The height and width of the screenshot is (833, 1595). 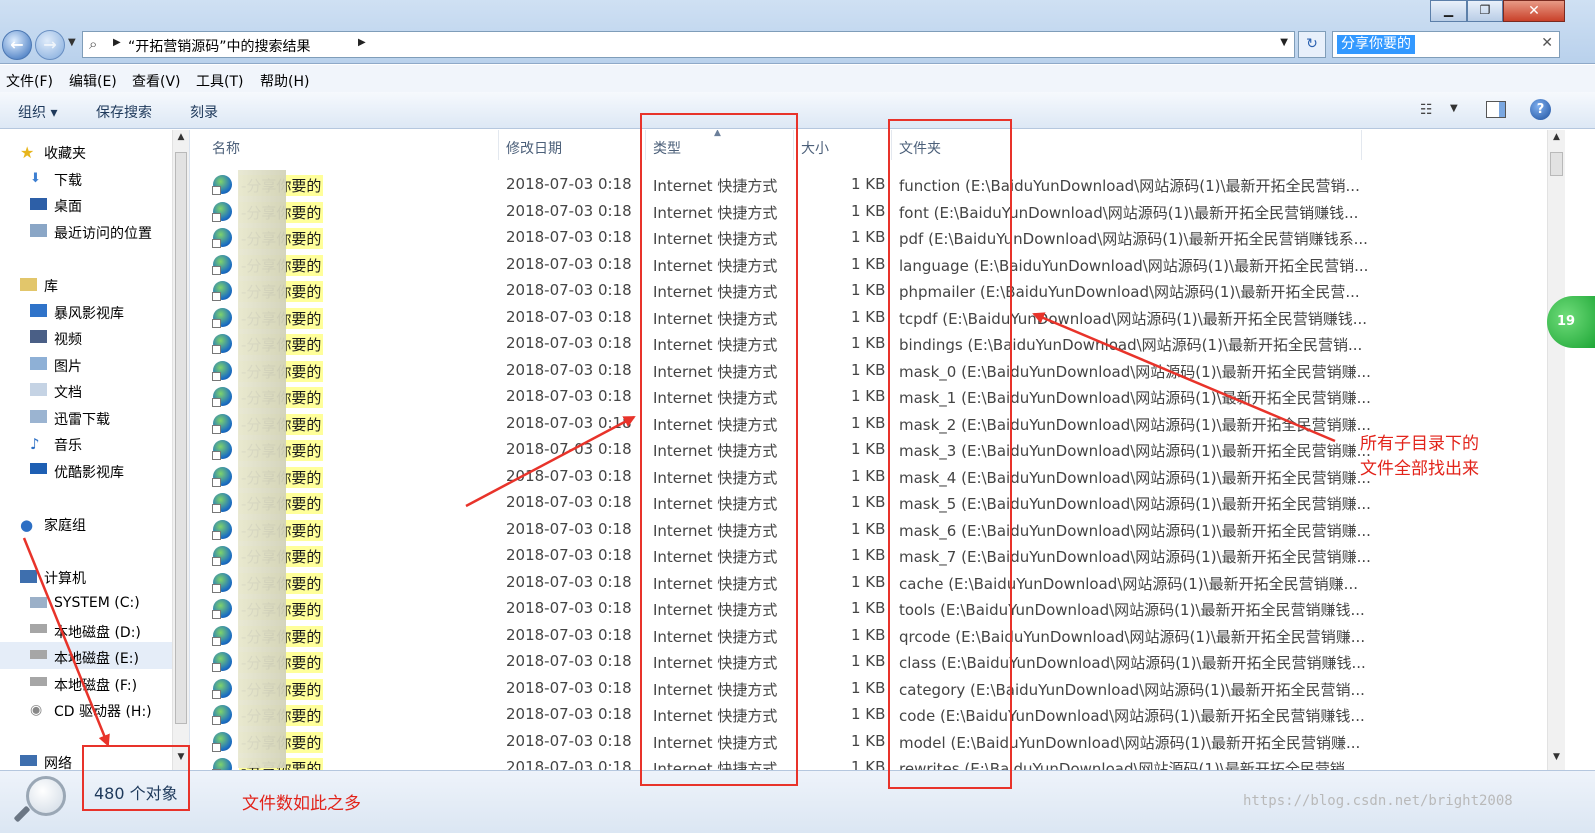 What do you see at coordinates (51, 286) in the screenshot?
I see `nav-libraries: 库` at bounding box center [51, 286].